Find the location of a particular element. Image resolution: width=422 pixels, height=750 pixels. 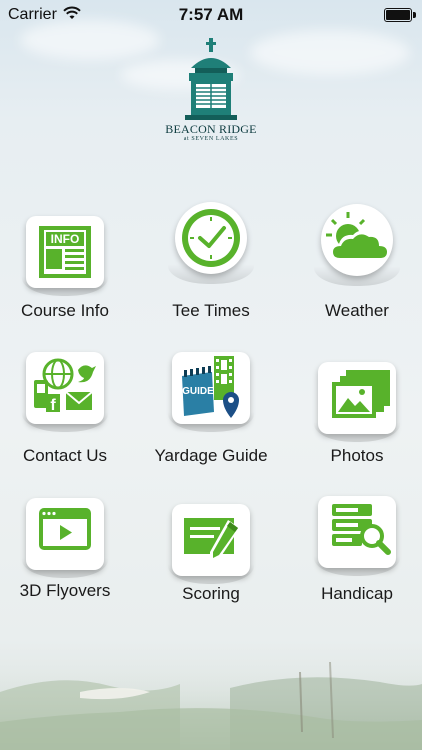

scoring-tile is located at coordinates (211, 543).